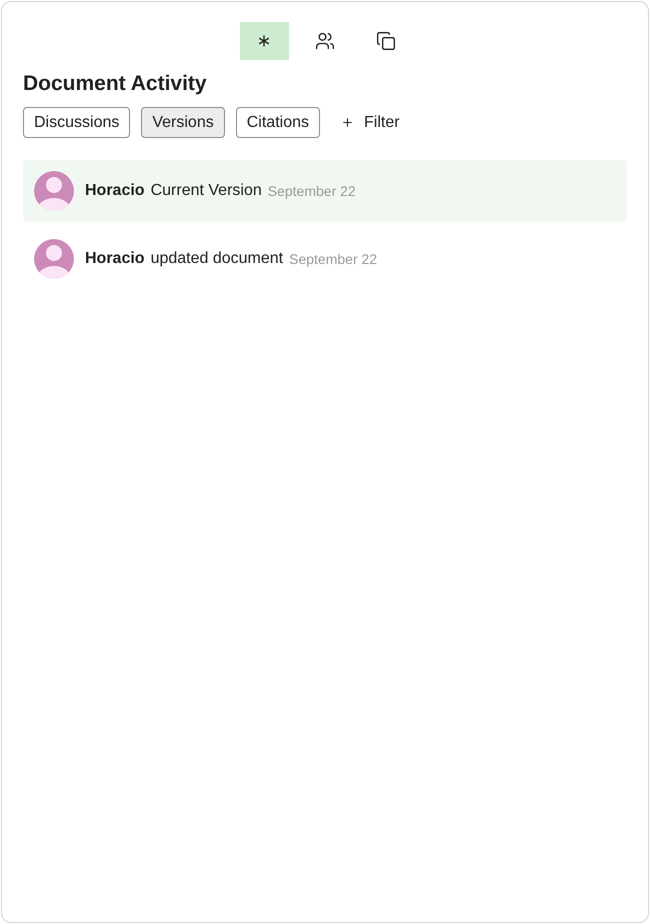 The width and height of the screenshot is (650, 924). Describe the element at coordinates (76, 122) in the screenshot. I see `filter-chip: Discussions` at that location.